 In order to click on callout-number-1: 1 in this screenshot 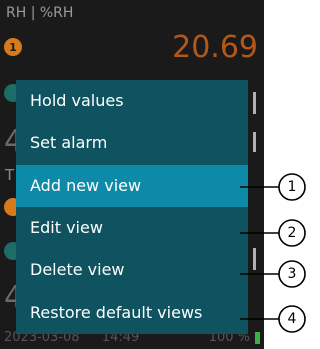, I will do `click(292, 187)`.